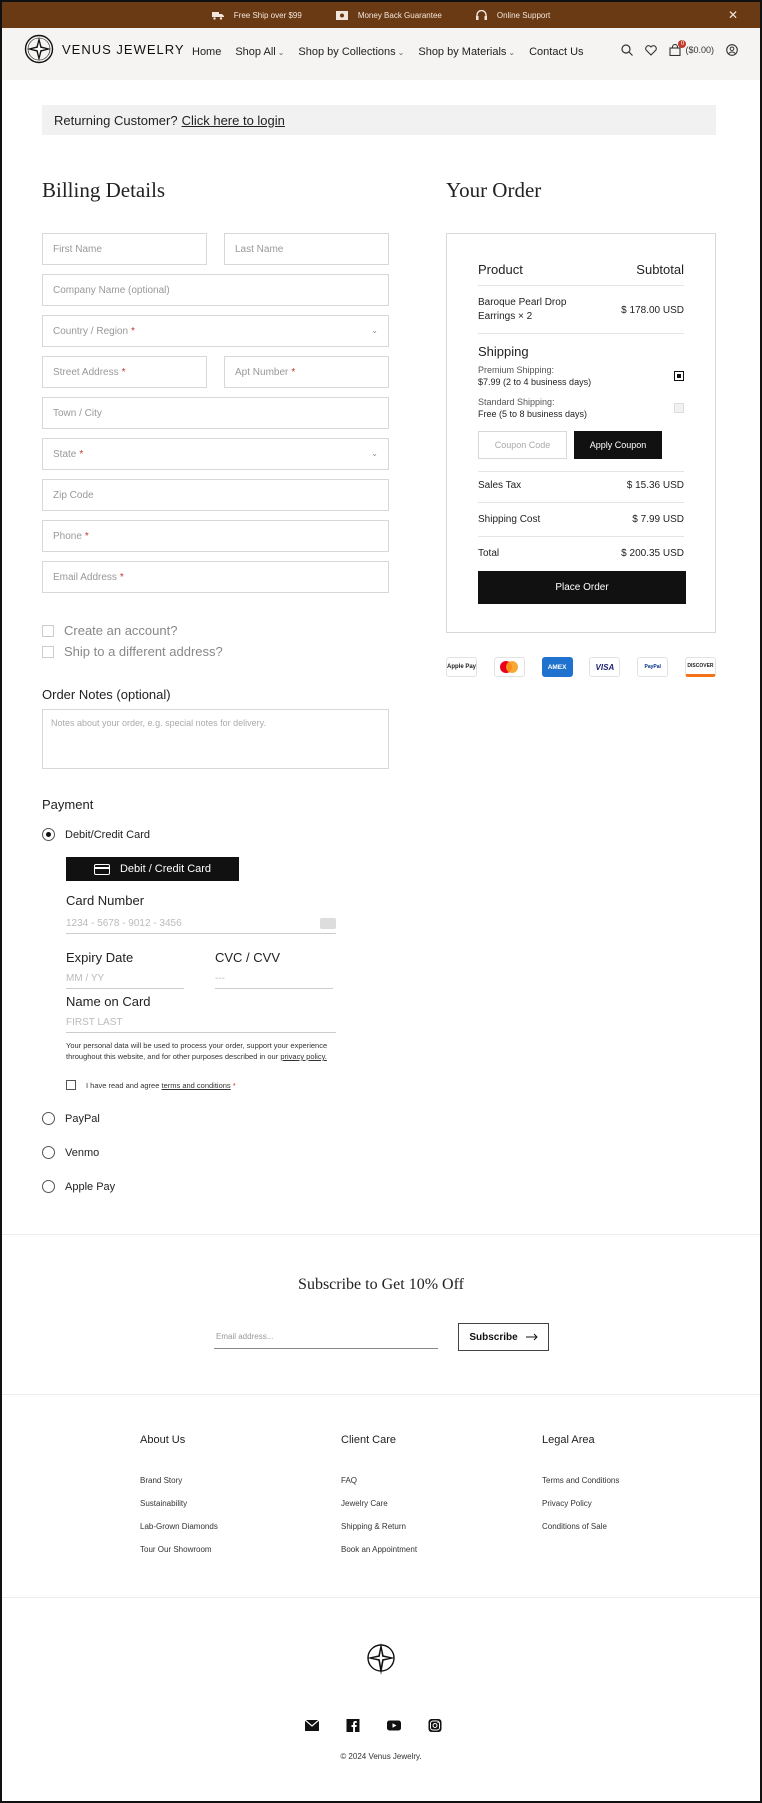  What do you see at coordinates (580, 1510) in the screenshot?
I see `footer-link-privacy: Privacy Policy` at bounding box center [580, 1510].